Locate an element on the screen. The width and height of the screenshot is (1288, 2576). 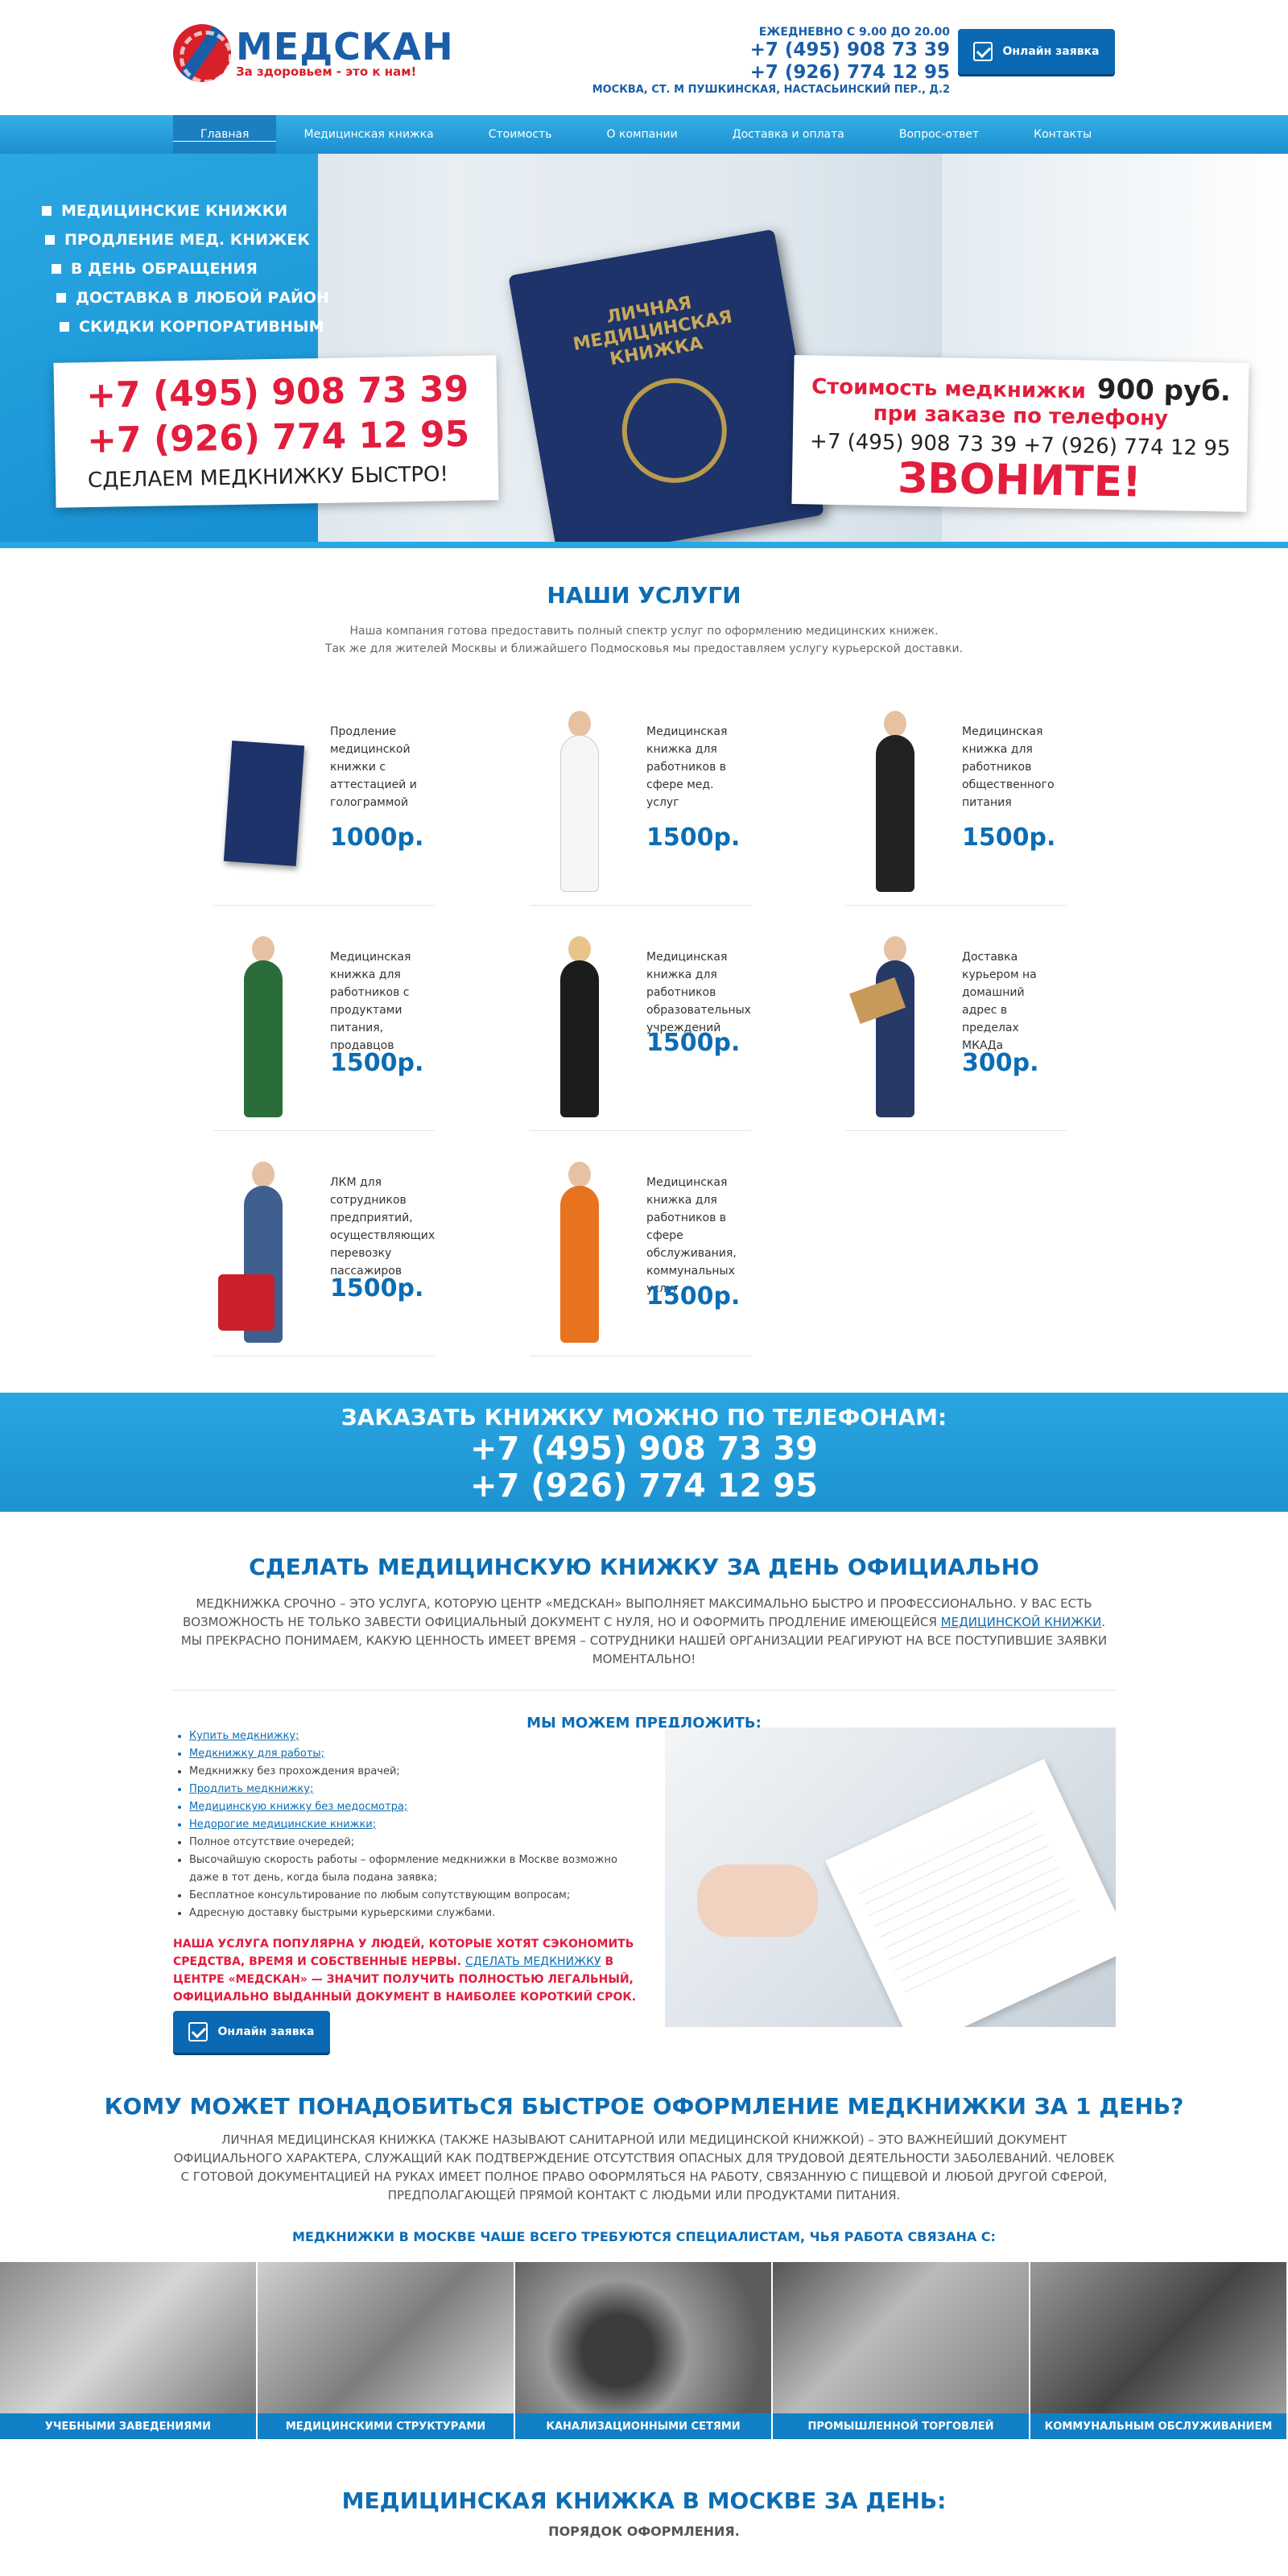
profession-label: КОММУНАЛЬНЫМ ОБСЛУЖИВАНИЕМ is located at coordinates (1158, 2426).